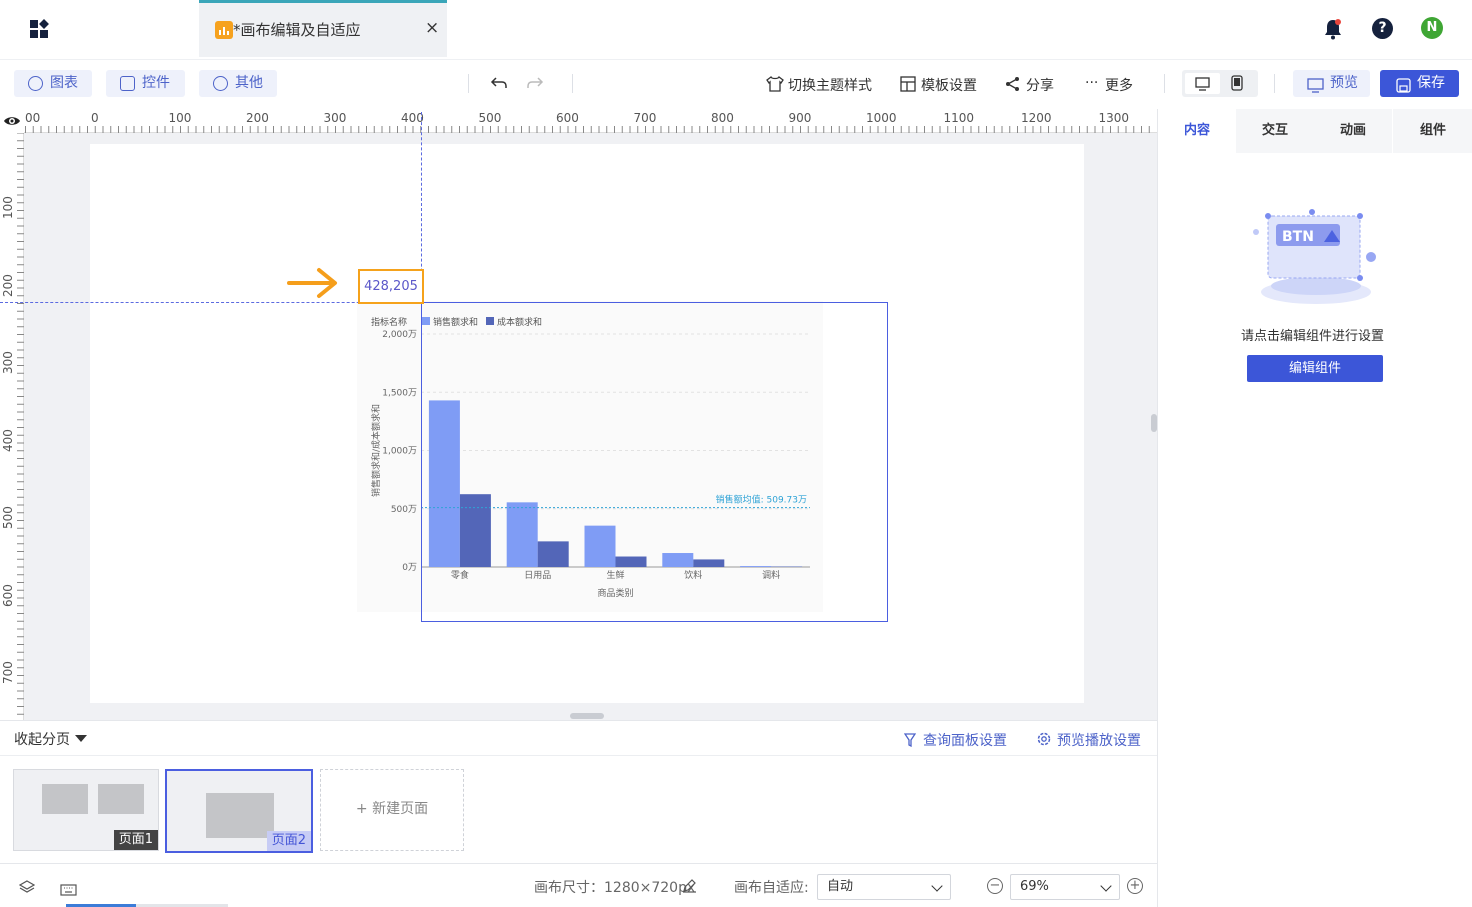 The image size is (1472, 907). I want to click on undo-icon, so click(499, 85).